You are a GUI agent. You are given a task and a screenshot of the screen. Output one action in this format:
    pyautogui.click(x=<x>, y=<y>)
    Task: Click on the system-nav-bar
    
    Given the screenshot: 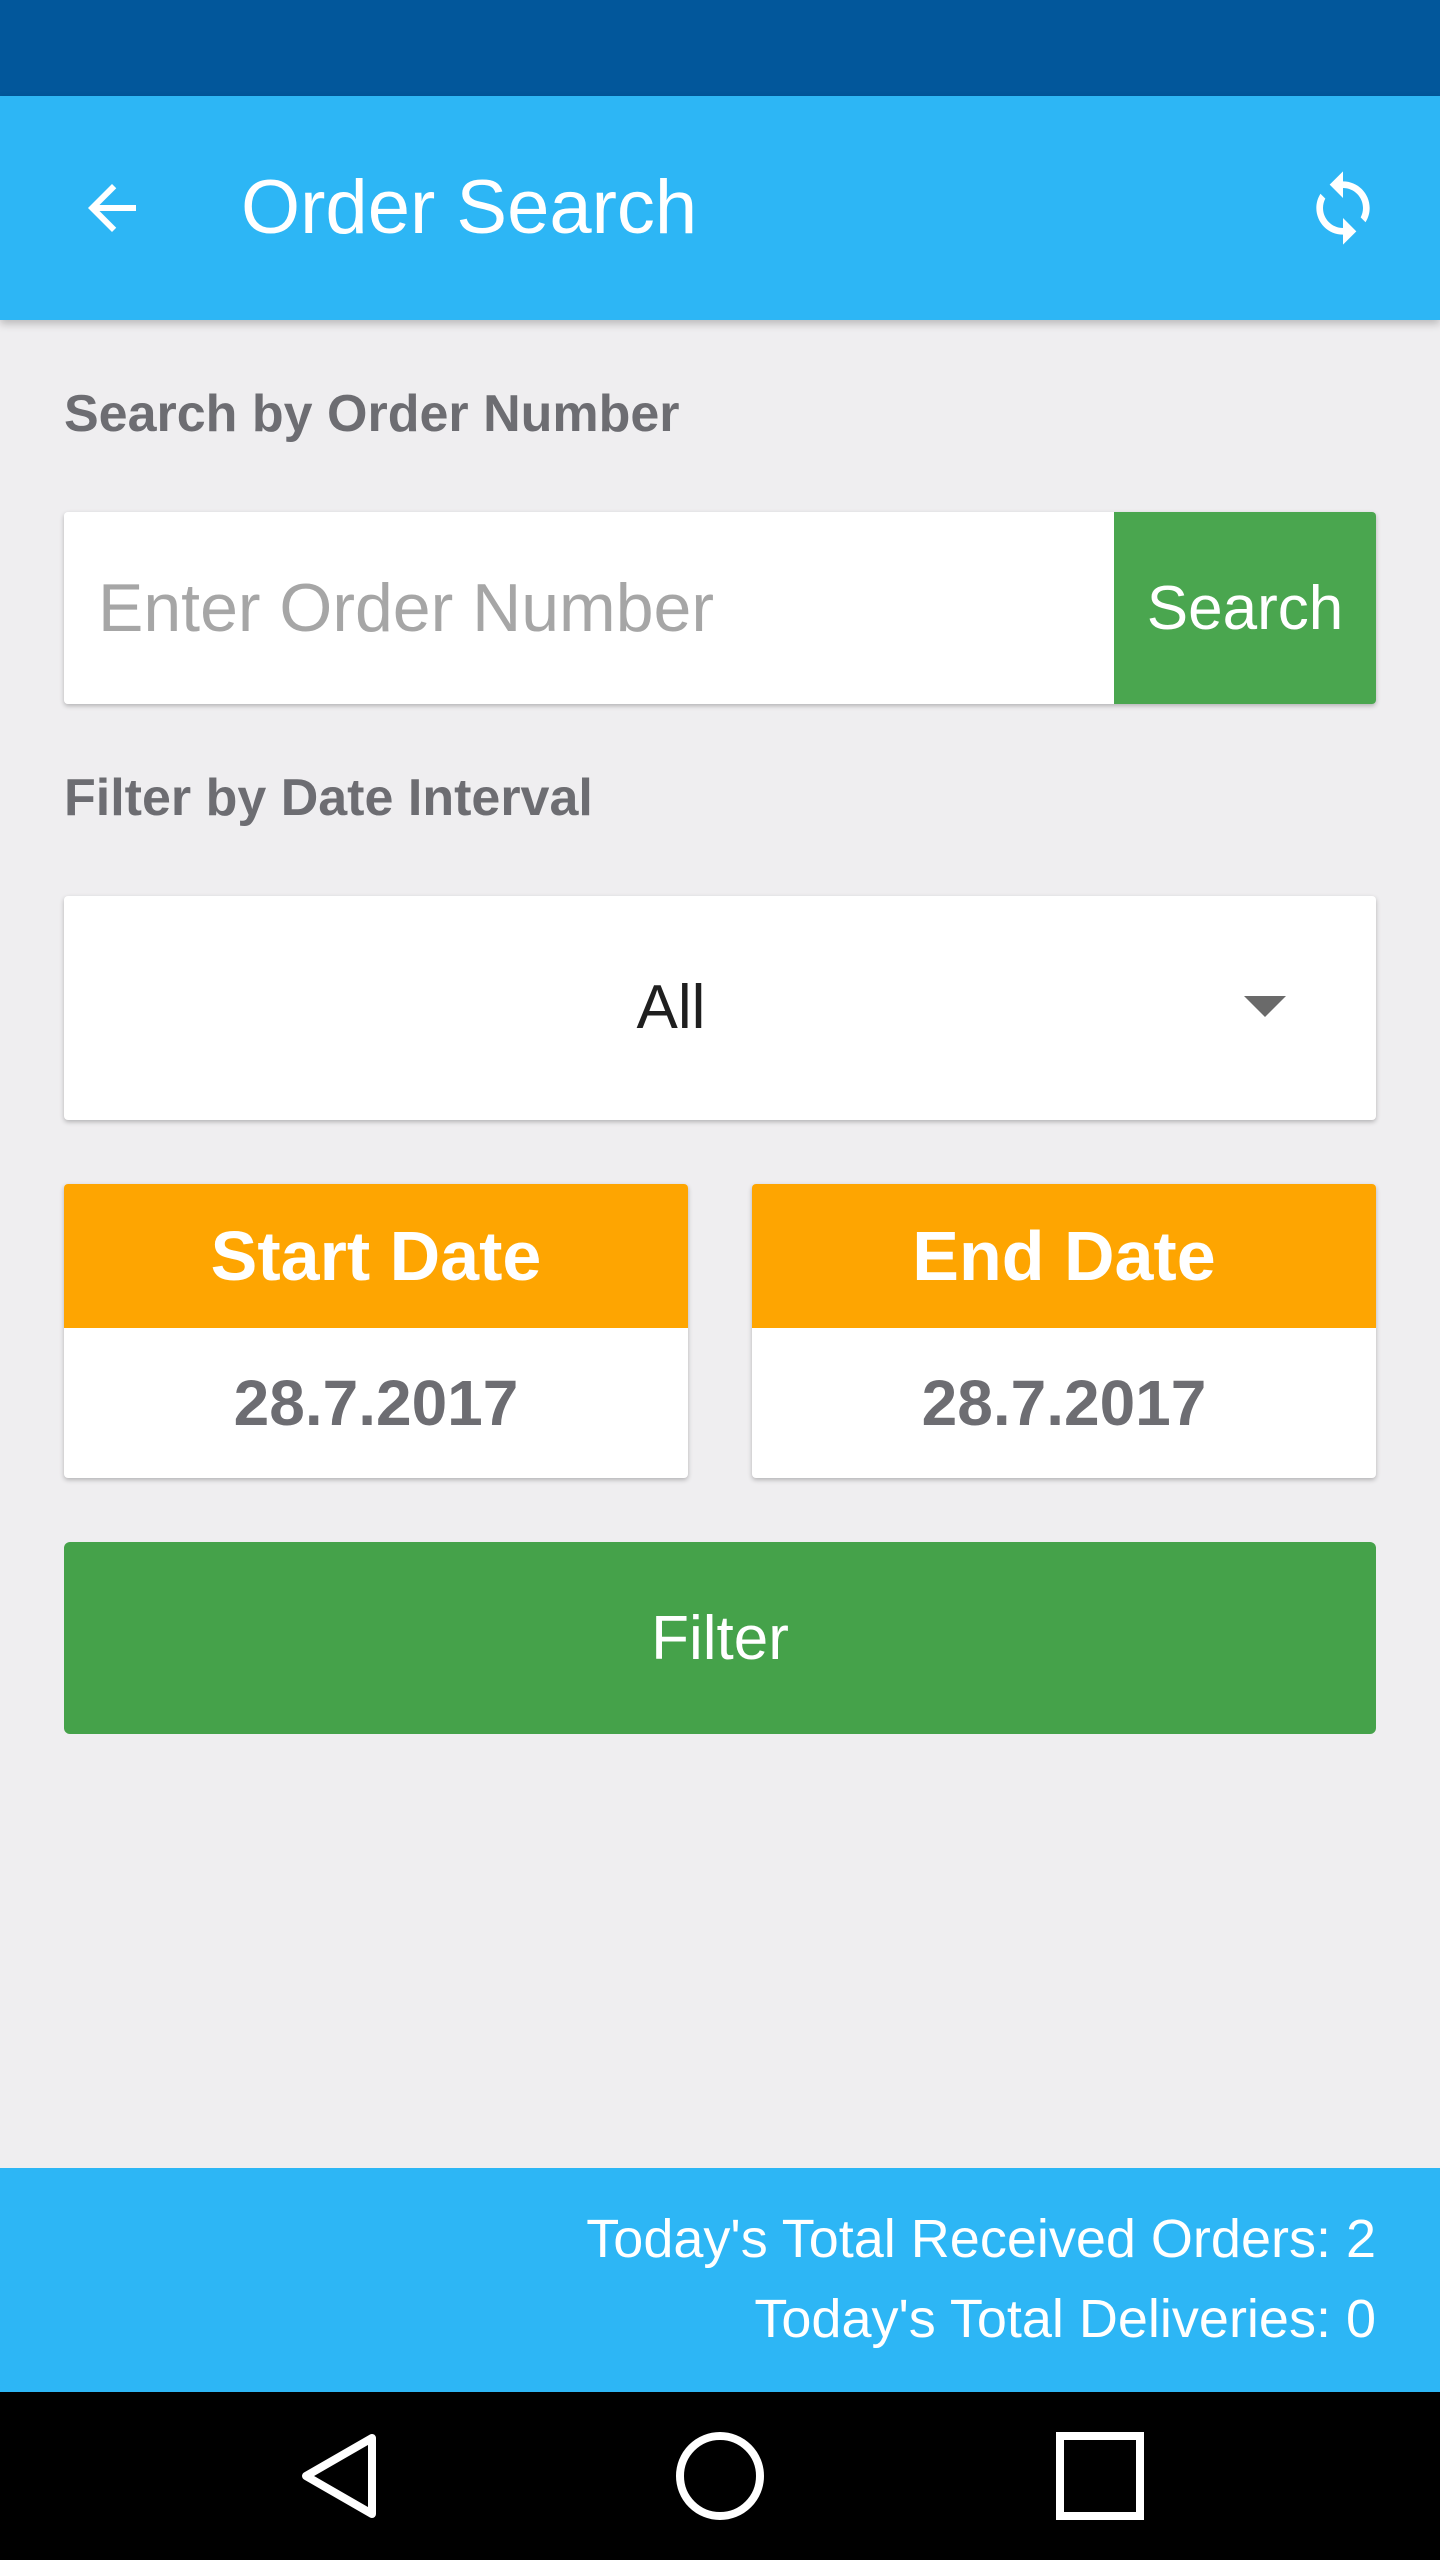 What is the action you would take?
    pyautogui.click(x=720, y=2476)
    